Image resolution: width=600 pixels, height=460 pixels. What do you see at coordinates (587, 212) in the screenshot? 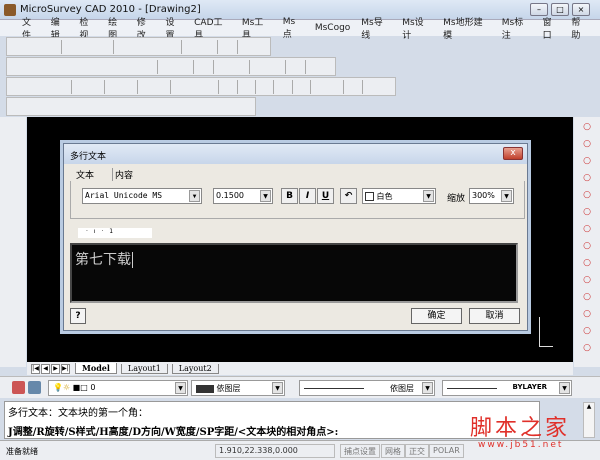
I see `arc-icon: ○` at bounding box center [587, 212].